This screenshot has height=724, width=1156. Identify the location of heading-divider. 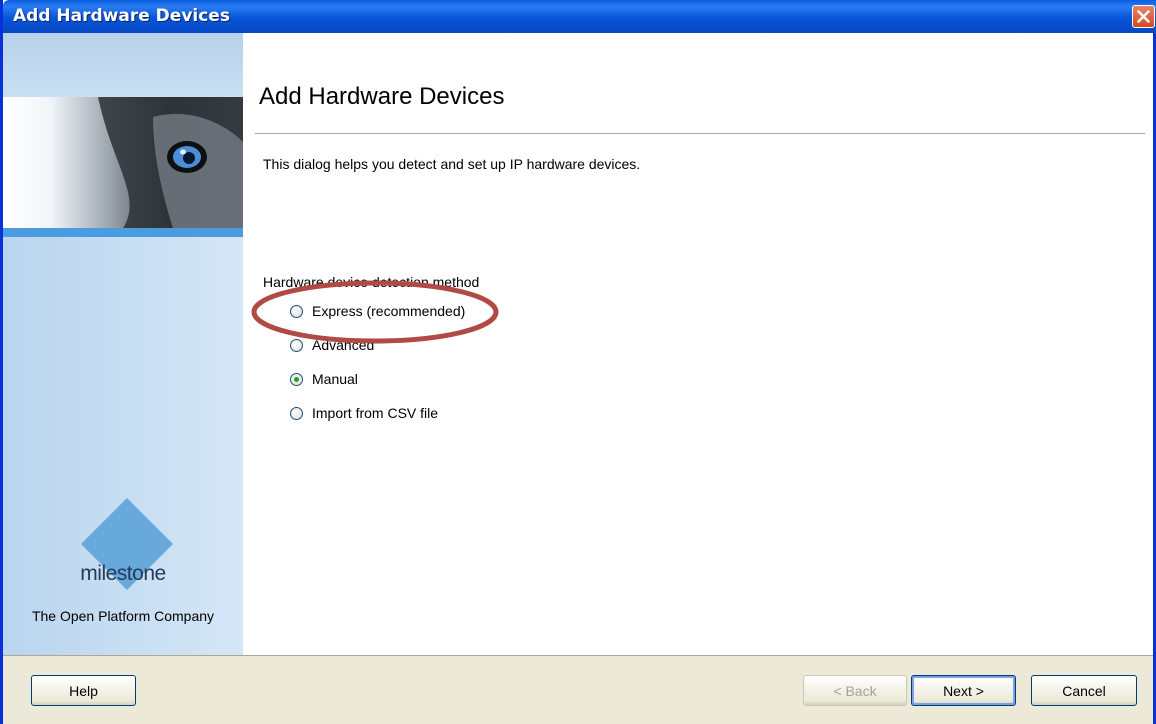
(700, 133).